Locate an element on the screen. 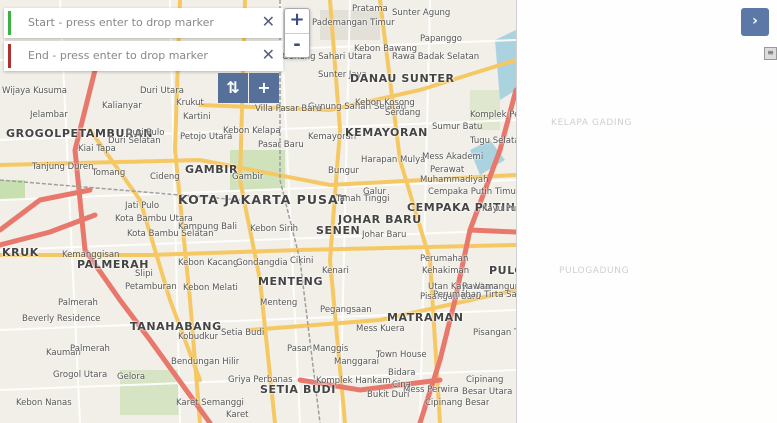 This screenshot has height=423, width=777. end-input: End - press enter to drop marker is located at coordinates (118, 55).